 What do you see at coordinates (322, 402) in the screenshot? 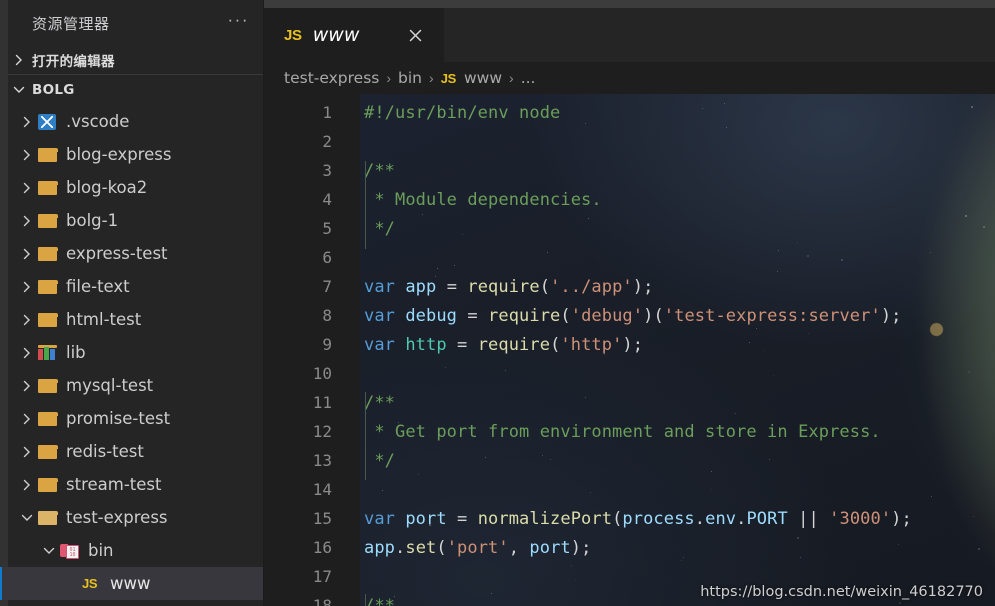
I see `line-number: 11` at bounding box center [322, 402].